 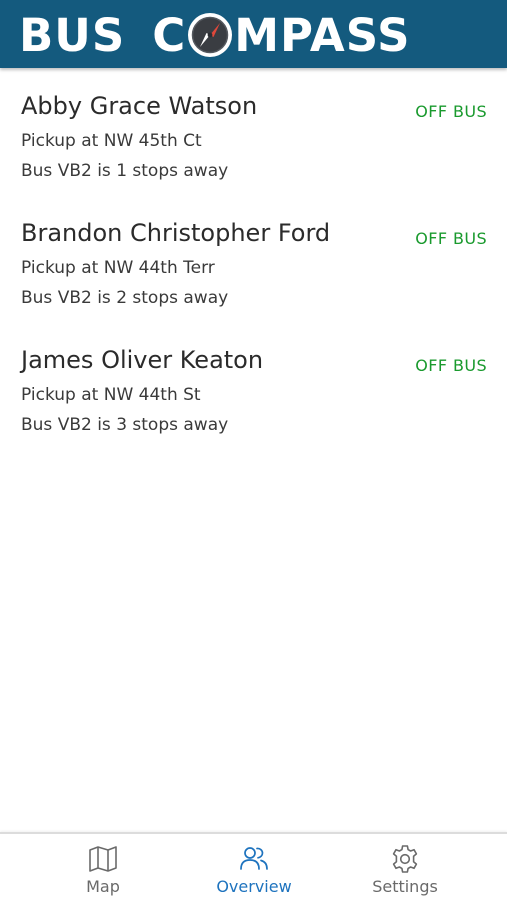 What do you see at coordinates (111, 141) in the screenshot?
I see `pickup-location: Pickup at NW 45th Ct` at bounding box center [111, 141].